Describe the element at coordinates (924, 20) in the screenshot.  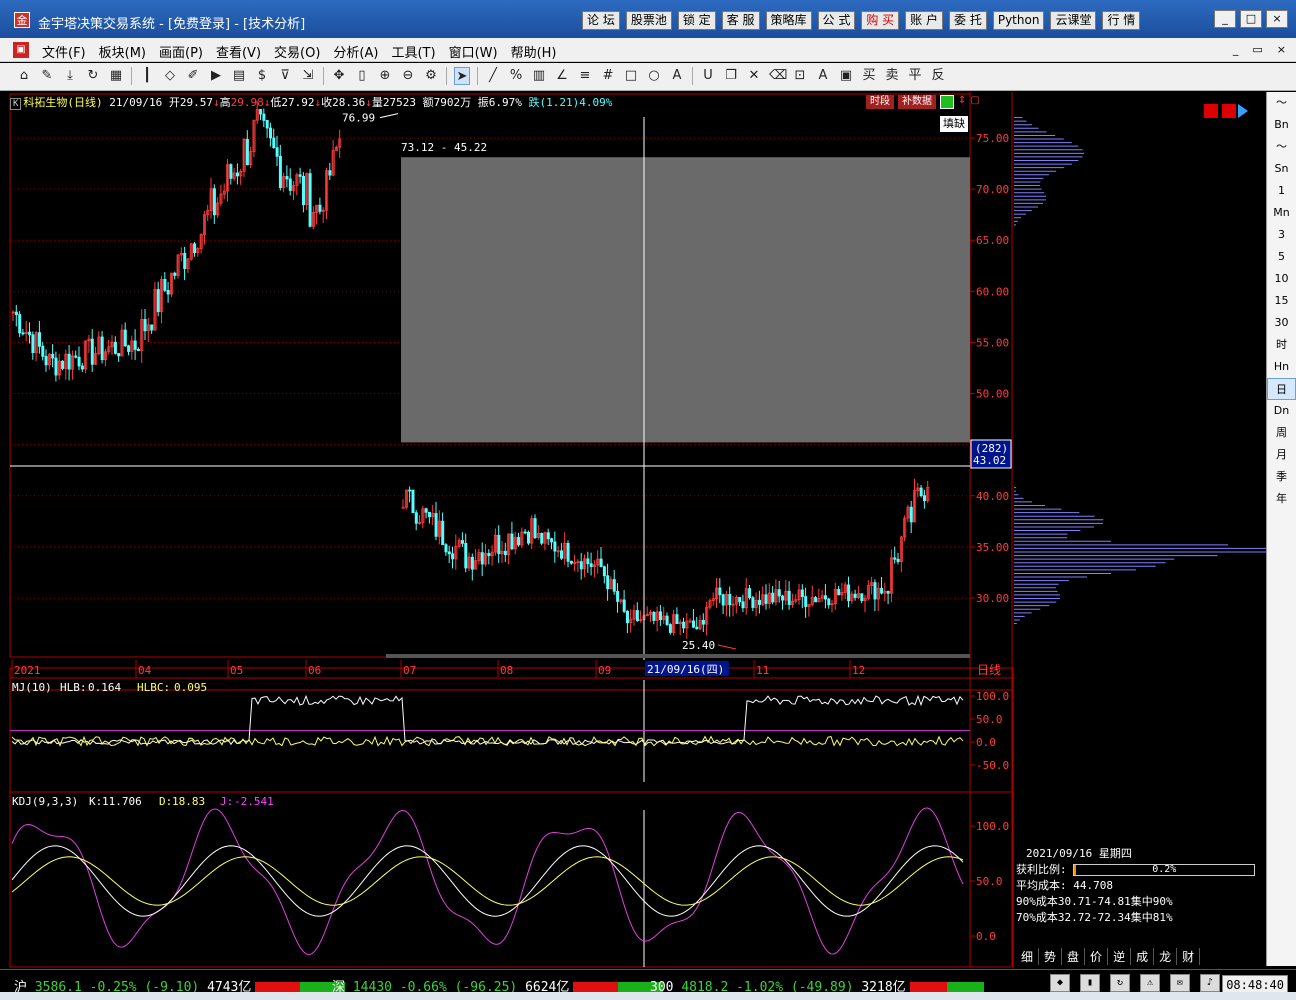
I see `top-button-7: 账 户` at that location.